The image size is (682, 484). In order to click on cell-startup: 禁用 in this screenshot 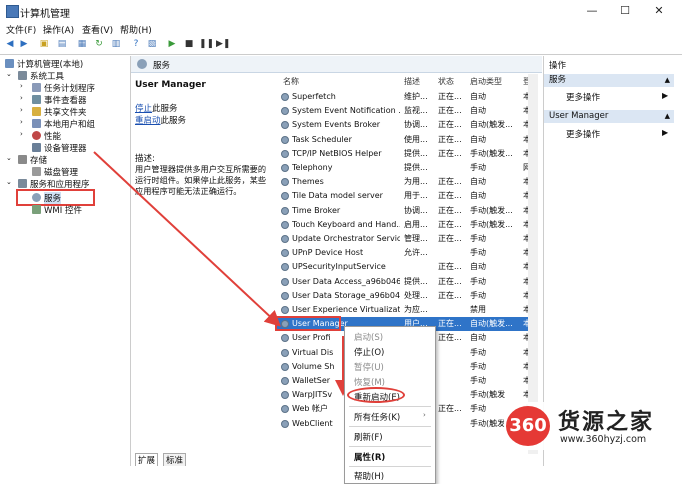, I will do `click(478, 309)`.